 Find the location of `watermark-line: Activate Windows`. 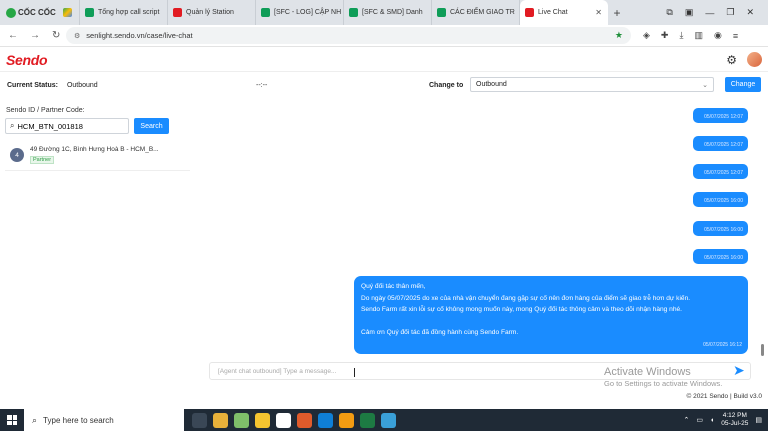

watermark-line: Activate Windows is located at coordinates (647, 372).